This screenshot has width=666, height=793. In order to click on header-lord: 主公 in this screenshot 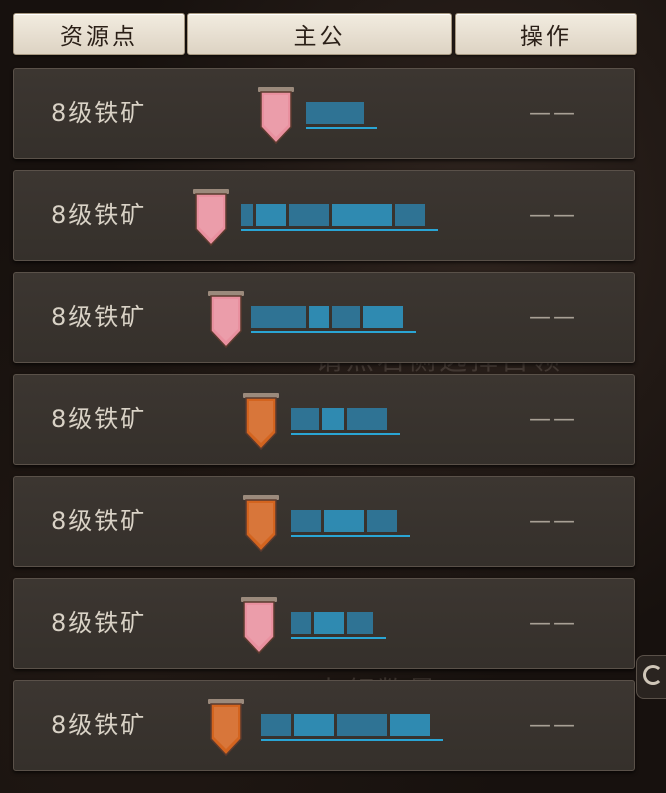, I will do `click(319, 34)`.